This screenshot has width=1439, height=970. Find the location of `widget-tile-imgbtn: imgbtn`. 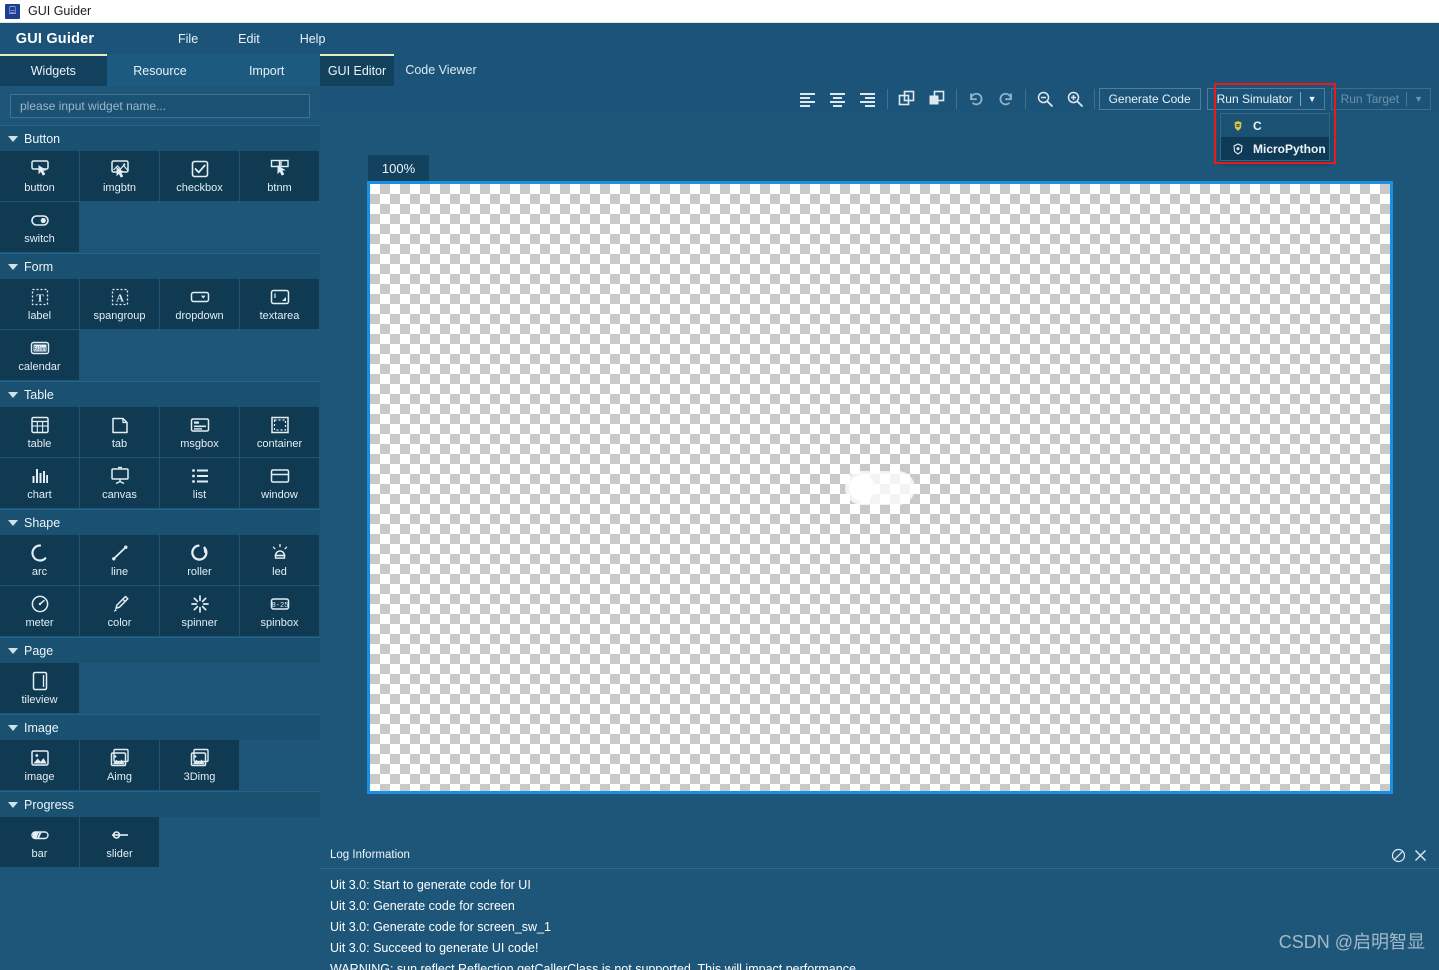

widget-tile-imgbtn: imgbtn is located at coordinates (120, 176).